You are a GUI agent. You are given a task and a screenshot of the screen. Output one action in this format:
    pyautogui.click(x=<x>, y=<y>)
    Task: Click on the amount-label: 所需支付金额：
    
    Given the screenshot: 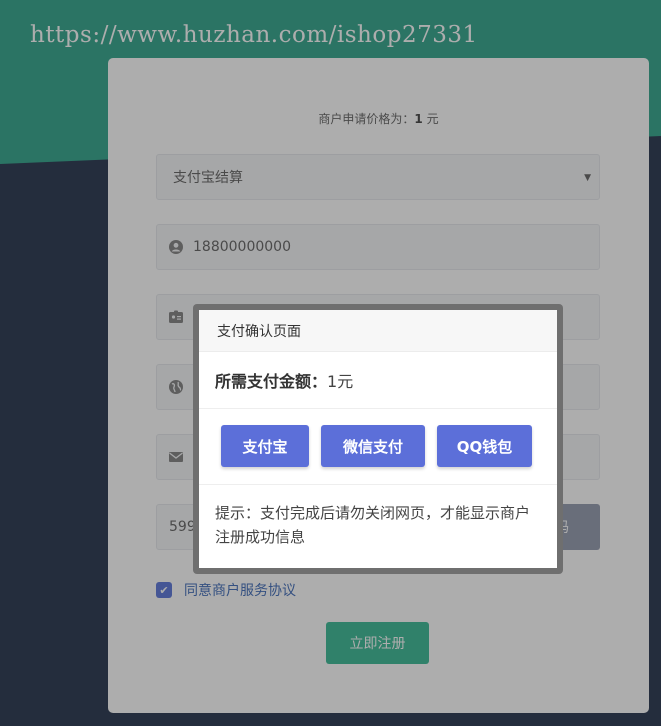 What is the action you would take?
    pyautogui.click(x=271, y=381)
    